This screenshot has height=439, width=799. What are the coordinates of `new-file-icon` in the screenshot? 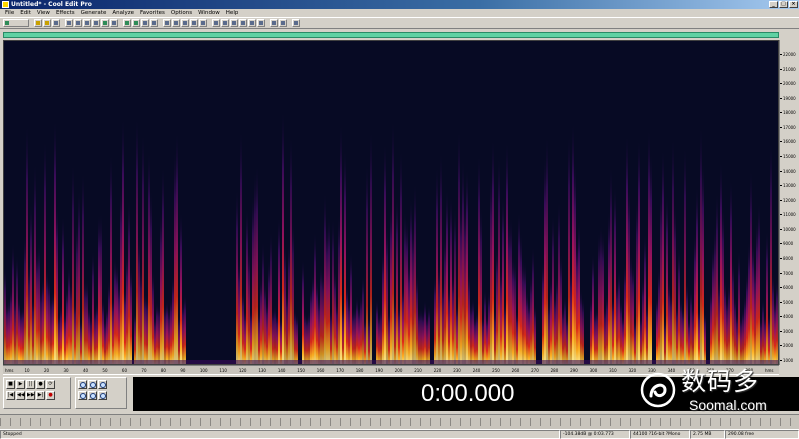 It's located at (38, 23).